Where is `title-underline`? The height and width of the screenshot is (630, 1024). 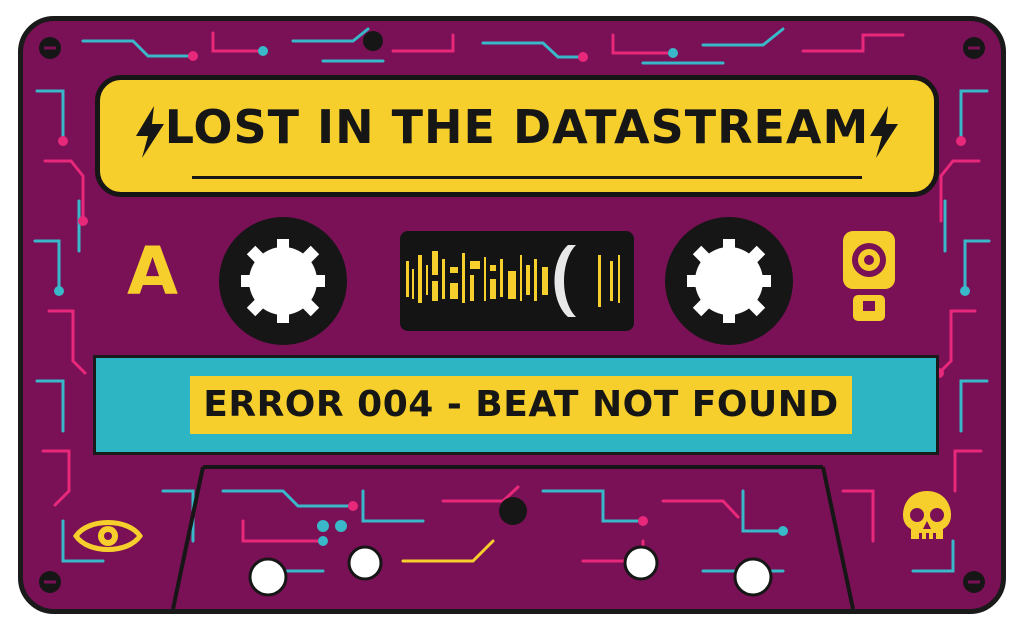 title-underline is located at coordinates (527, 177).